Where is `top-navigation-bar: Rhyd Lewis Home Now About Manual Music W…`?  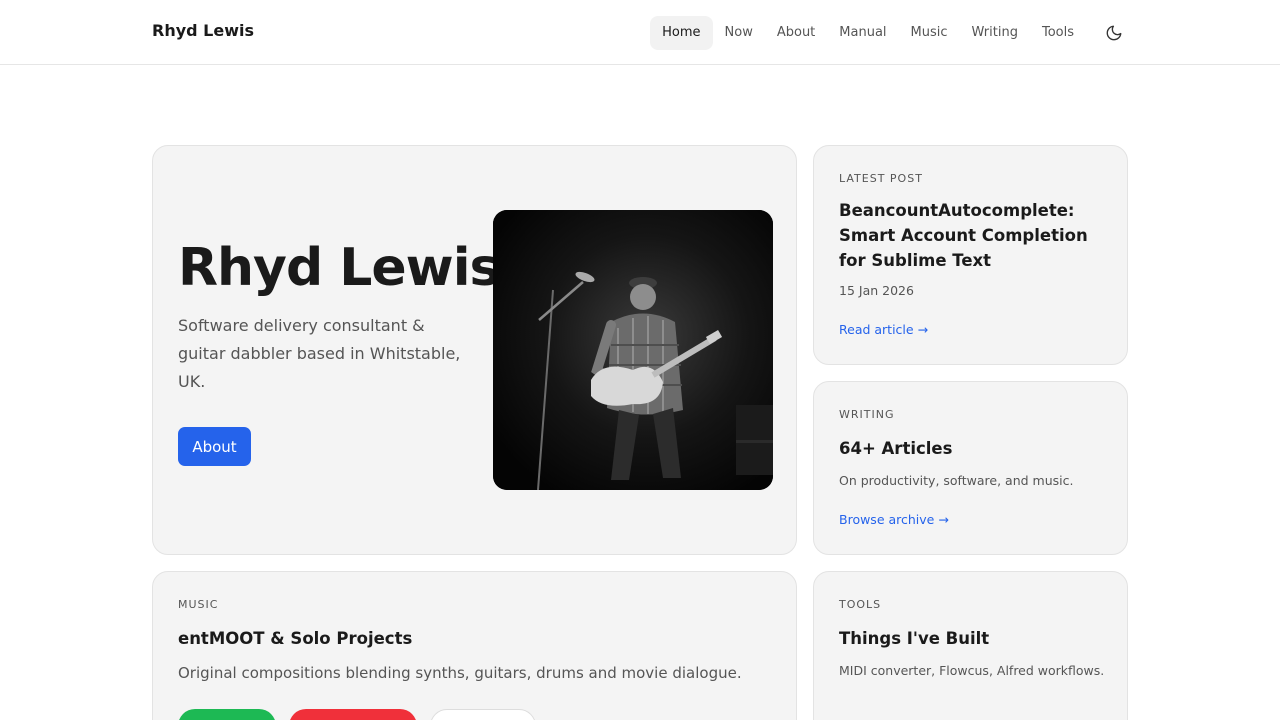
top-navigation-bar: Rhyd Lewis Home Now About Manual Music W… is located at coordinates (640, 32).